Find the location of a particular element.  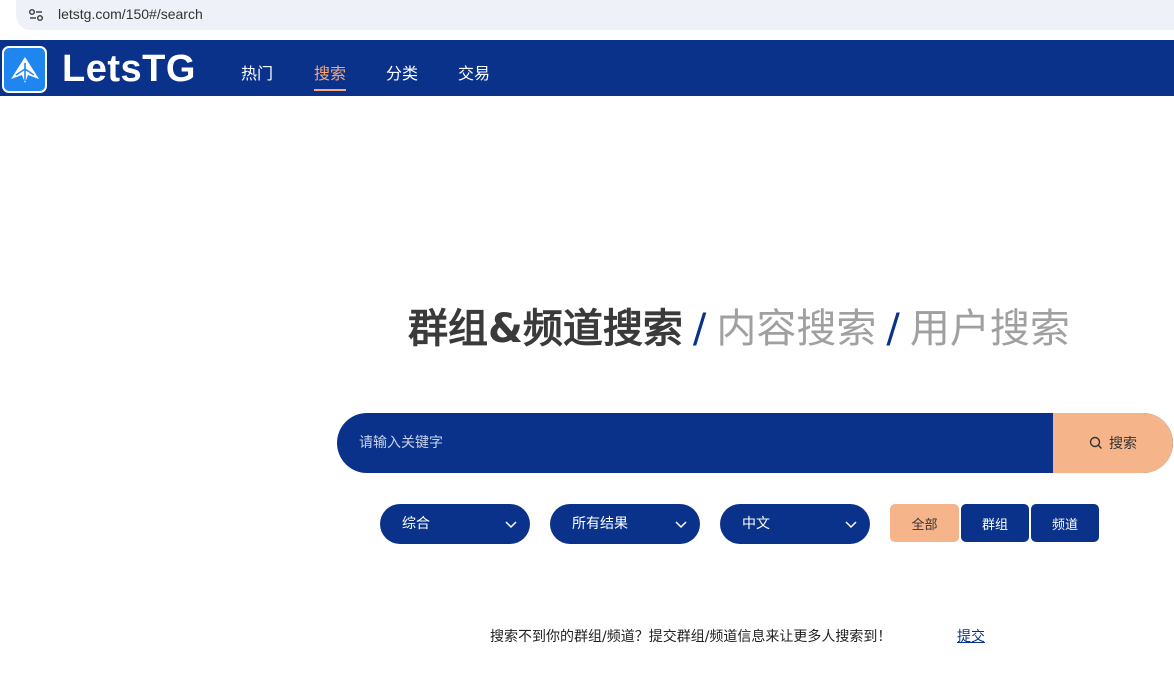

nav-item-category: 分类 is located at coordinates (402, 72).